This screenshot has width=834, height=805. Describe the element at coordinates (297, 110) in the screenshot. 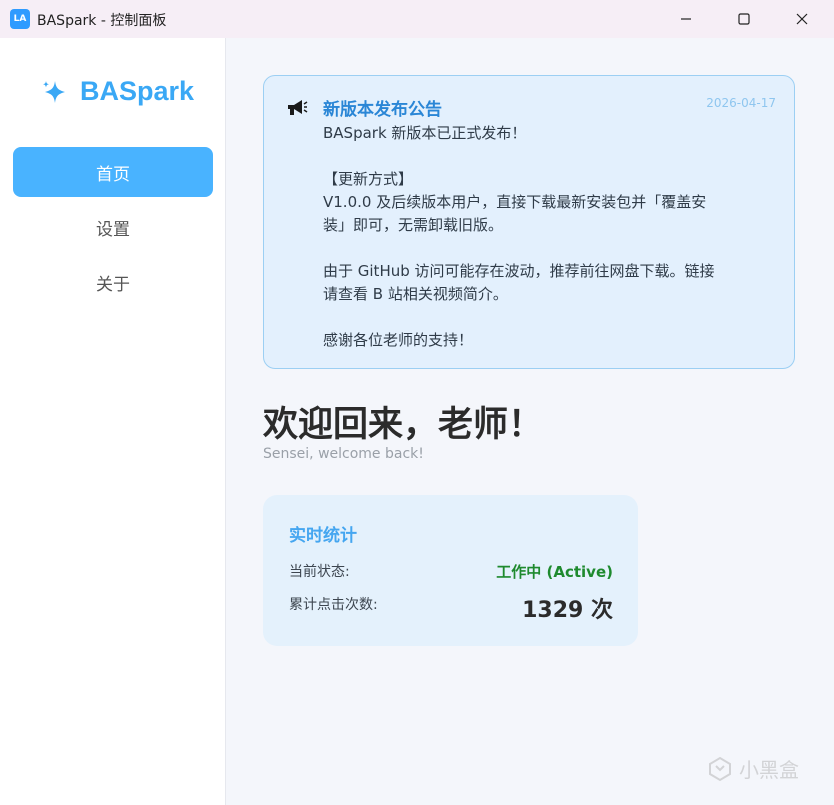

I see `megaphone-icon` at that location.